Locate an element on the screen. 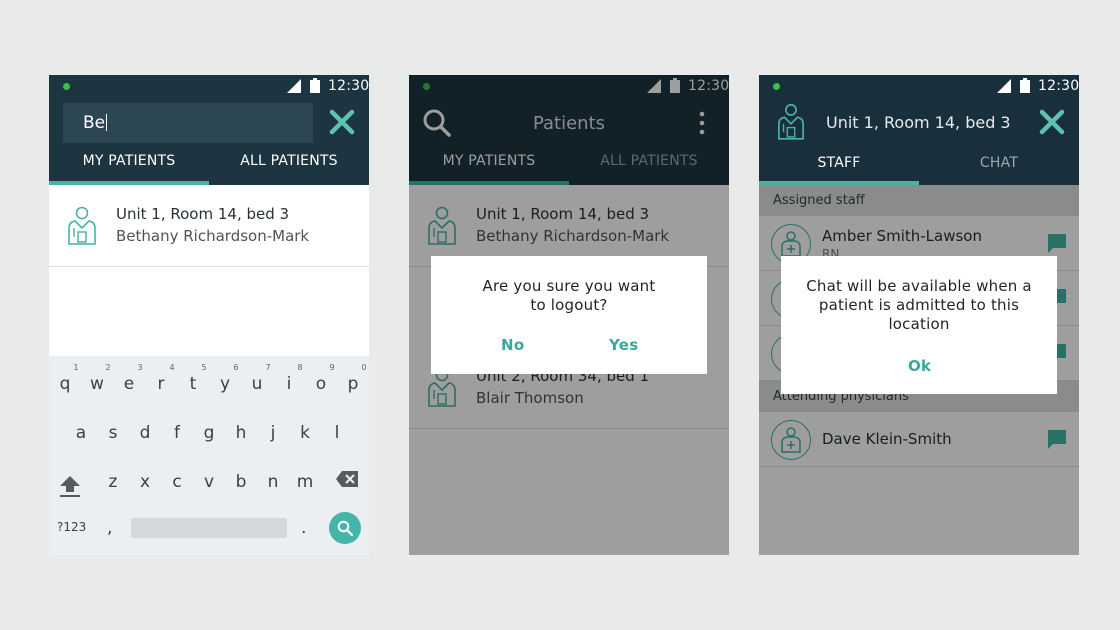 The height and width of the screenshot is (630, 1120). logout-dialog: Are you sure you want to logout? No Yes is located at coordinates (569, 315).